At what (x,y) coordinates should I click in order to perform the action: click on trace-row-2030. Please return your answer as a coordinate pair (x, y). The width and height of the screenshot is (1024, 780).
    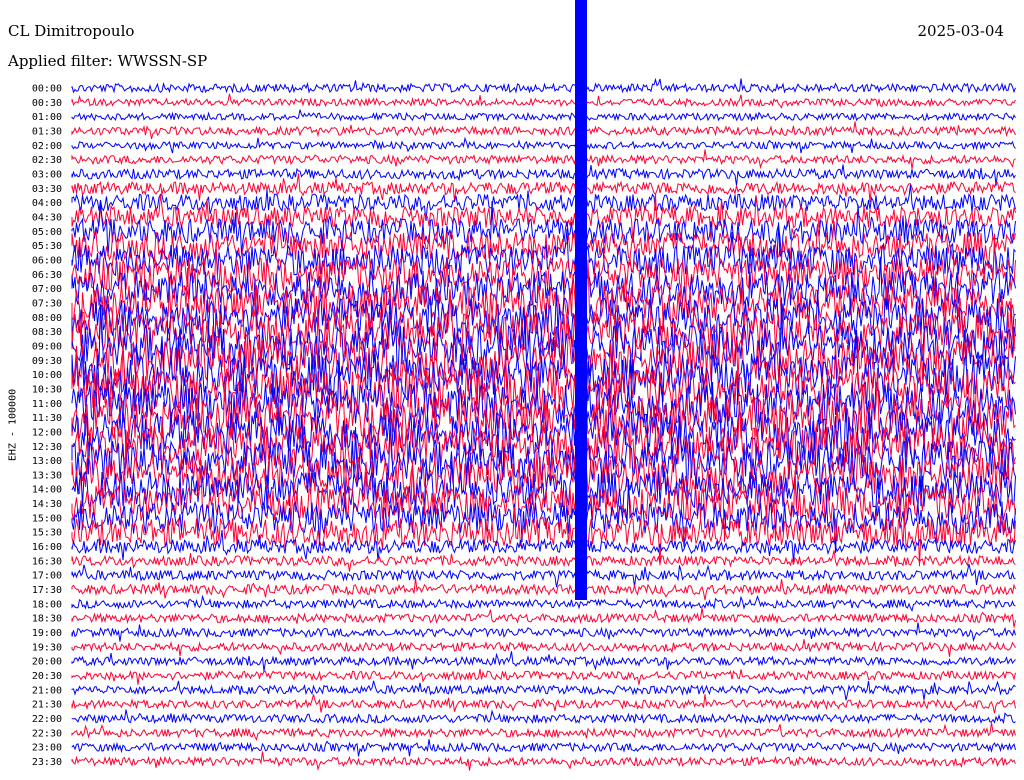
    Looking at the image, I should click on (543, 676).